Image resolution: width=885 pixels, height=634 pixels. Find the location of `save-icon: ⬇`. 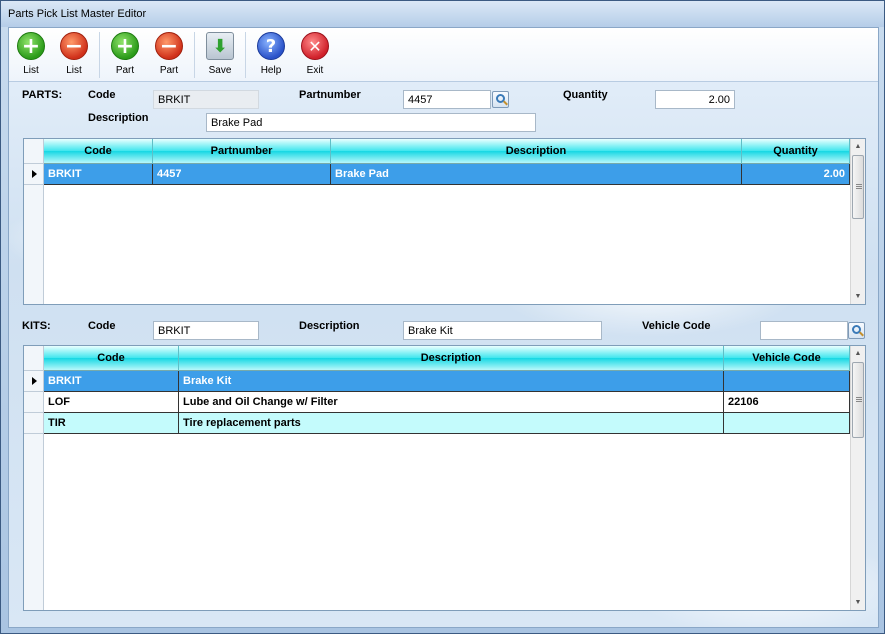

save-icon: ⬇ is located at coordinates (220, 46).